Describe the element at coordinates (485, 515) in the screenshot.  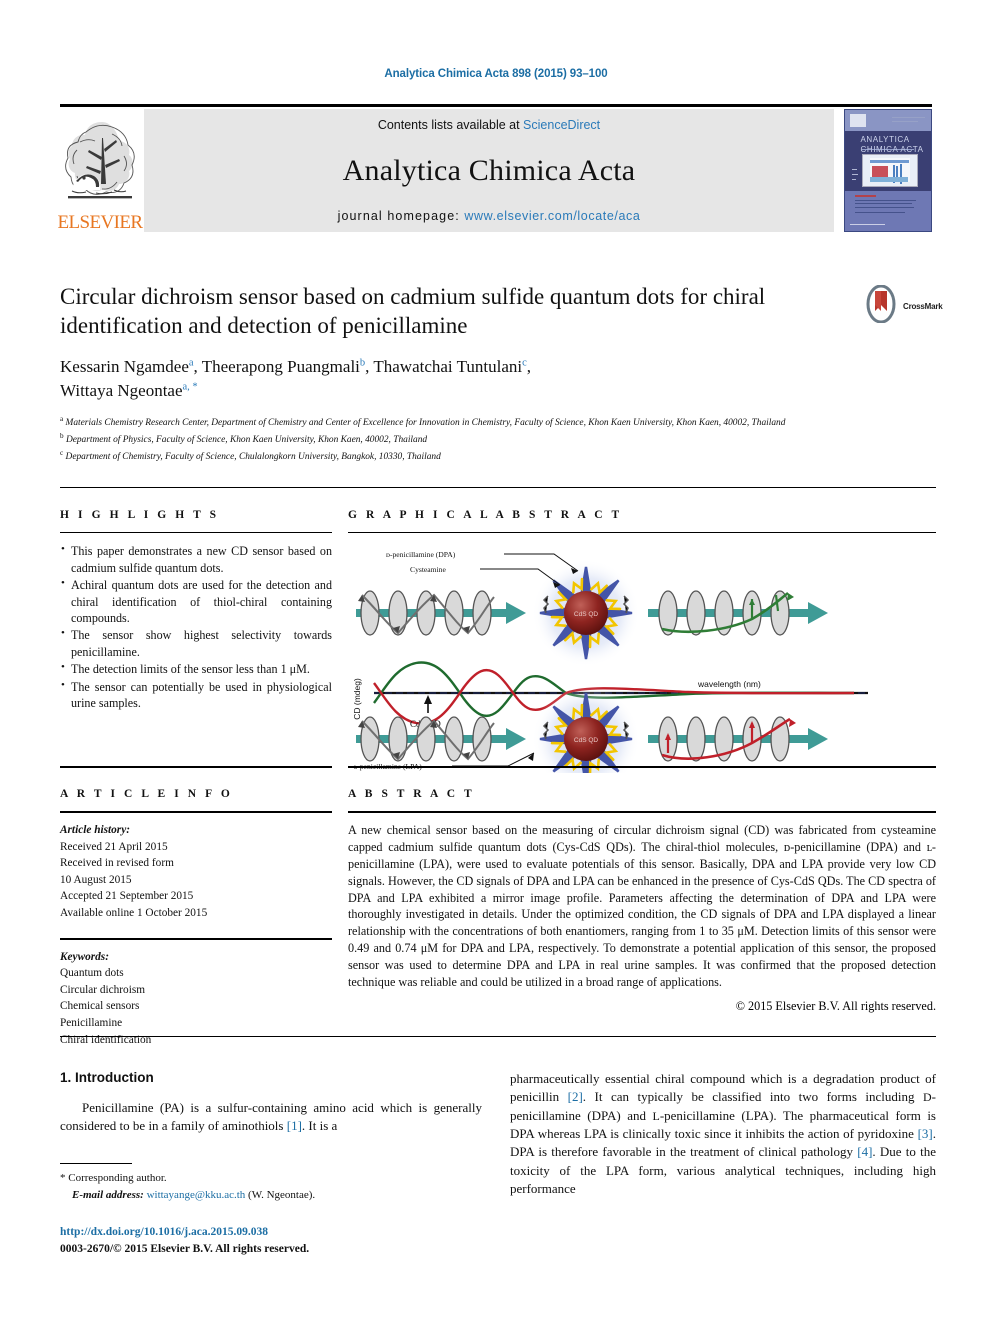
I see `graphical-abstract-heading: G R A P H I C A L A B S T R A C T` at that location.